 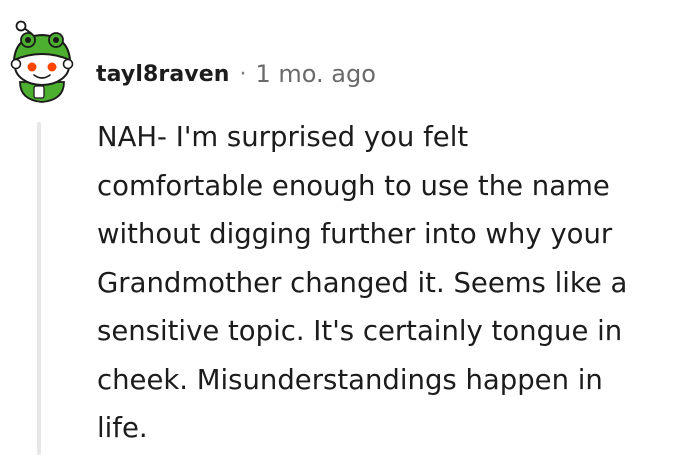 I want to click on comment-body-line: without digging further into why your, so click(x=355, y=234).